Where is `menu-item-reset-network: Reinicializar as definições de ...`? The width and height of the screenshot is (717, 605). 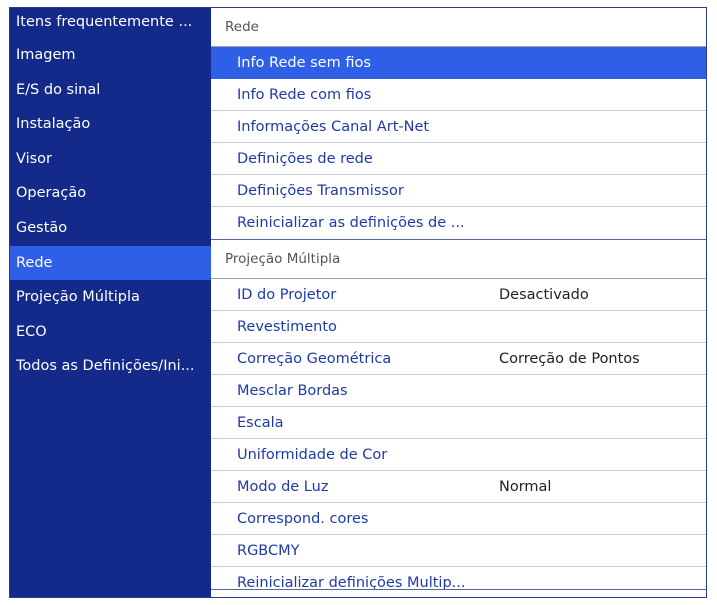 menu-item-reset-network: Reinicializar as definições de ... is located at coordinates (458, 223).